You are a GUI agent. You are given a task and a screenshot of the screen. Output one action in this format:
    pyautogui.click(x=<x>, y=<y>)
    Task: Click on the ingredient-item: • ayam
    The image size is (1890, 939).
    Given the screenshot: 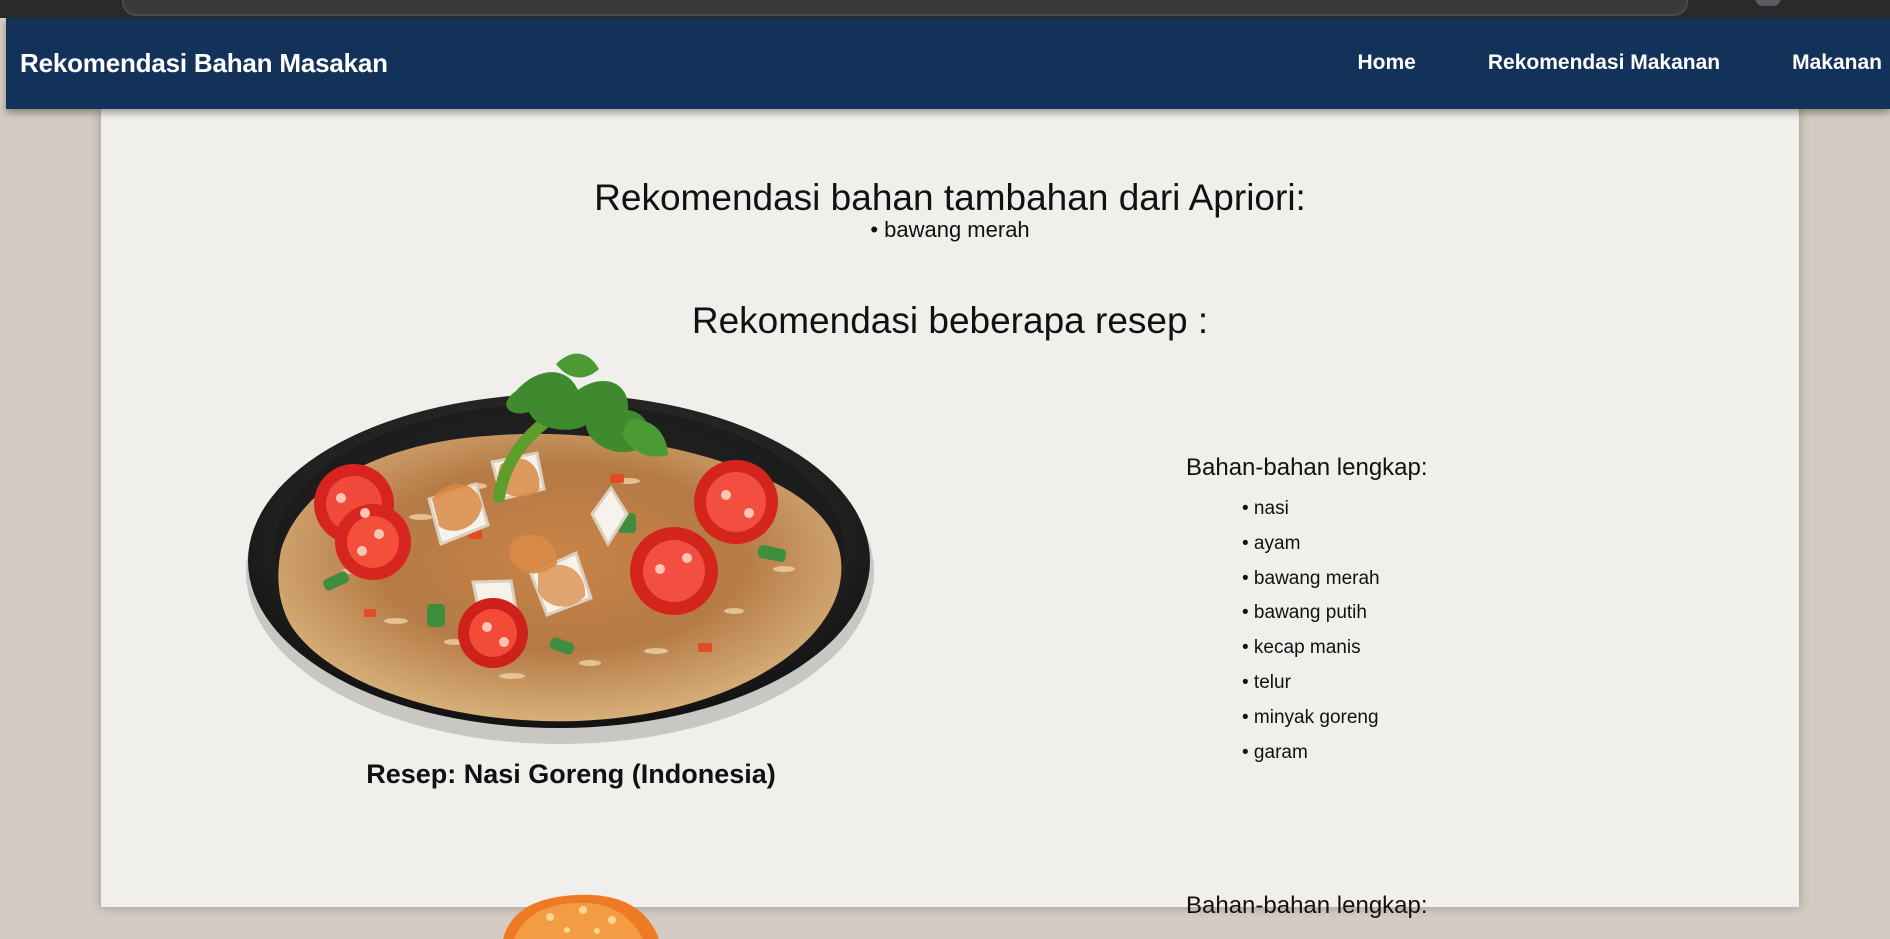 What is the action you would take?
    pyautogui.click(x=1271, y=543)
    